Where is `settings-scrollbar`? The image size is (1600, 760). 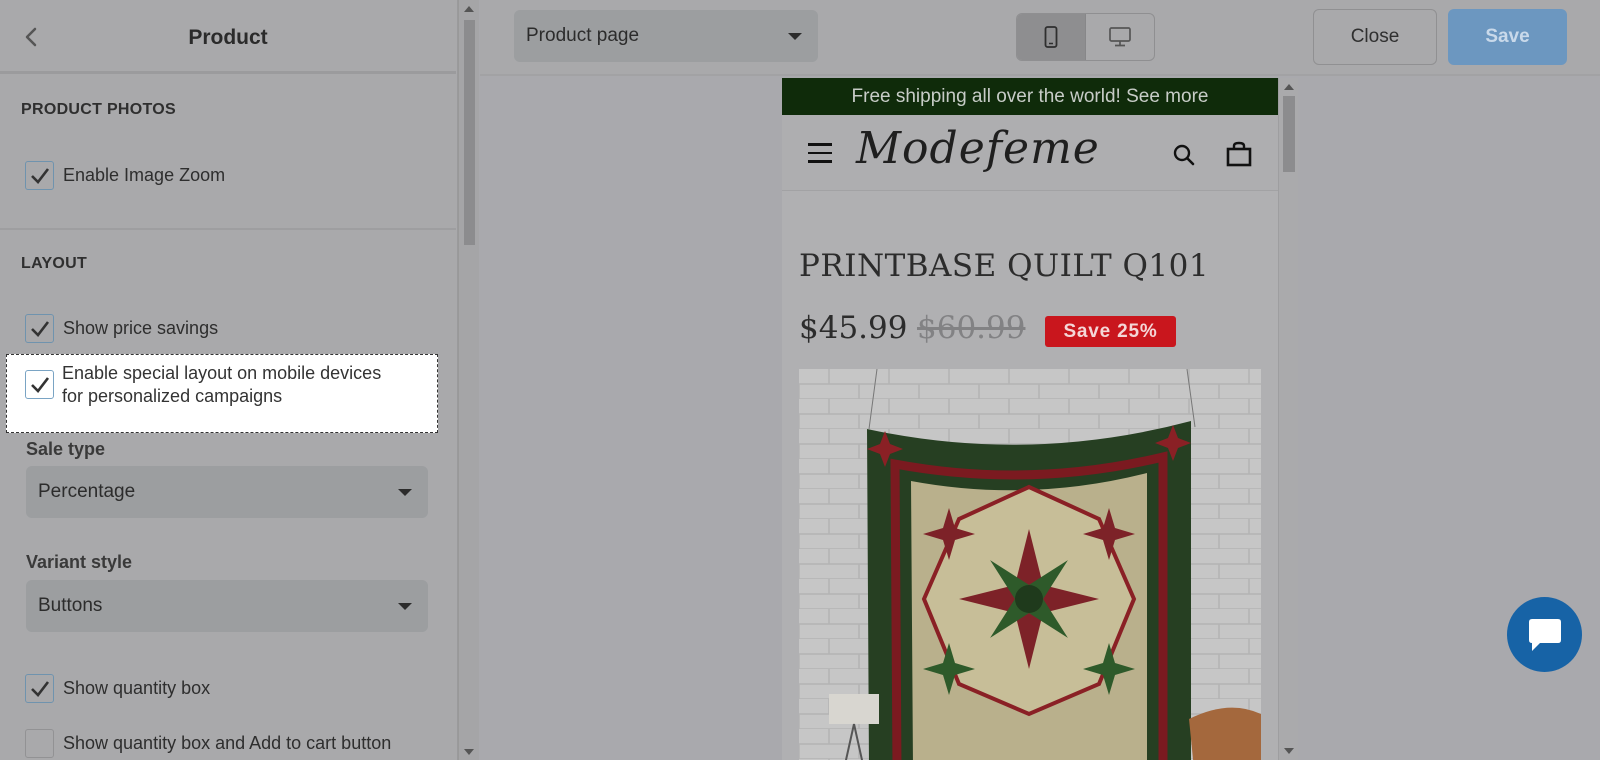 settings-scrollbar is located at coordinates (468, 380).